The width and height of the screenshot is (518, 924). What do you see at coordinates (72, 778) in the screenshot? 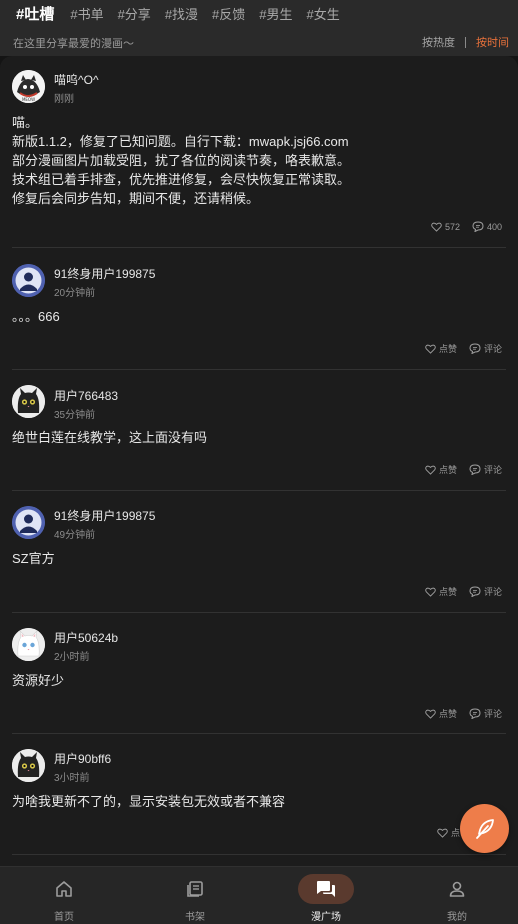
I see `post-time: 3小时前` at bounding box center [72, 778].